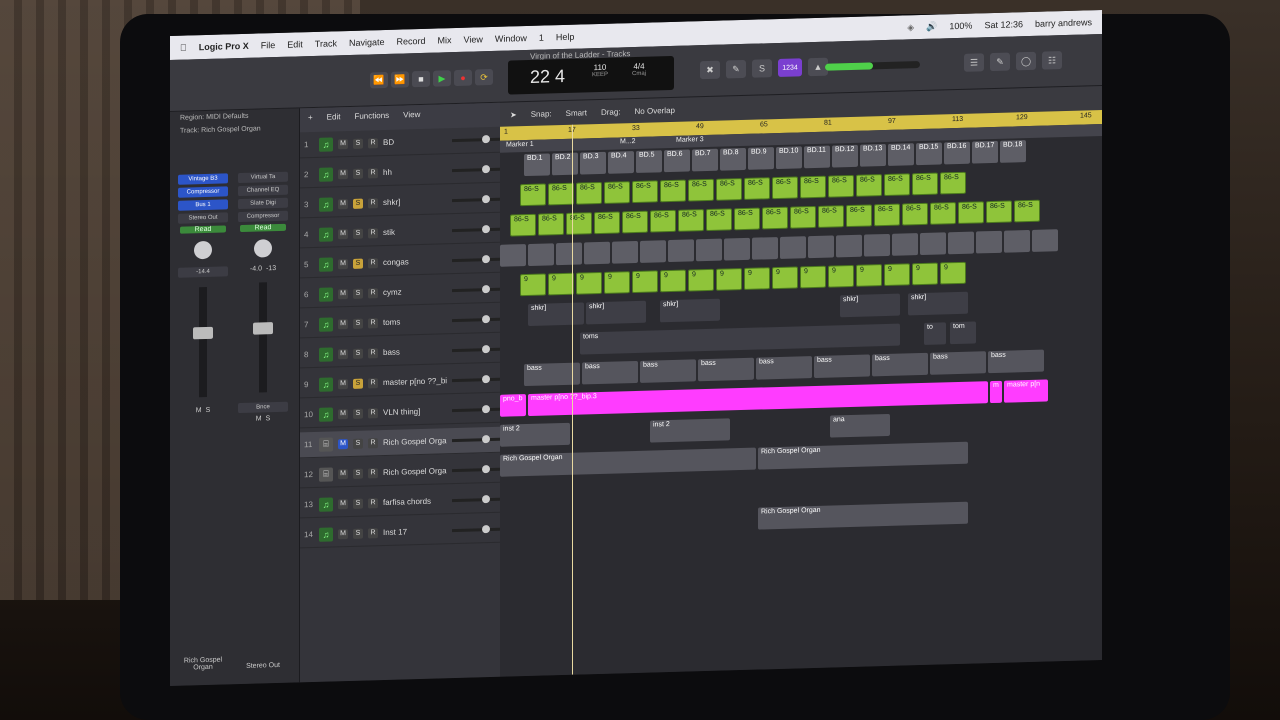 This screenshot has height=720, width=1280. I want to click on master-volume-slider, so click(872, 66).